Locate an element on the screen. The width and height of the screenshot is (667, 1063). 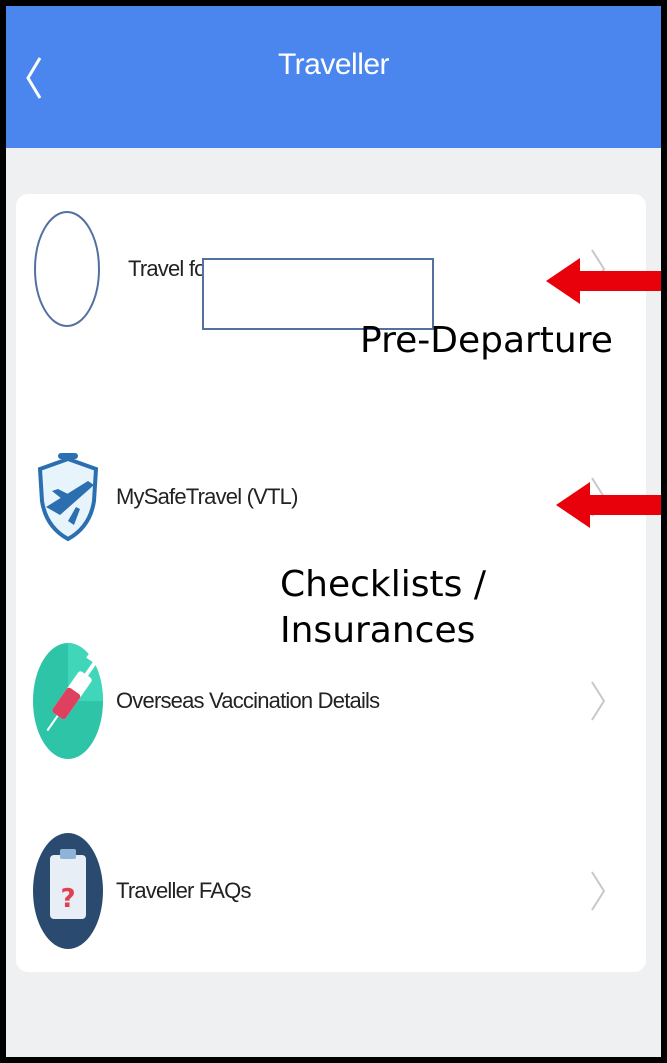
menu-item-label: Overseas Vaccination Details is located at coordinates (248, 700).